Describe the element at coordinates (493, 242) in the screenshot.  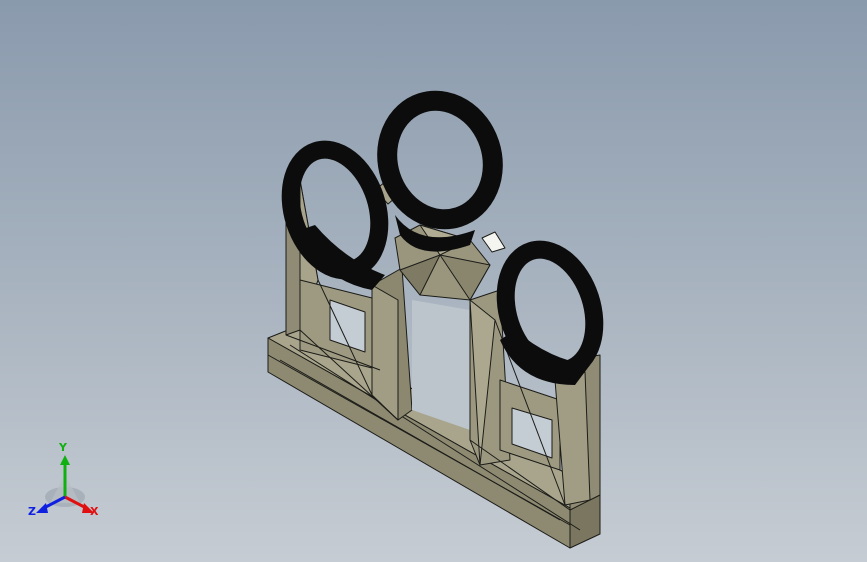
I see `hub-bright-facet` at that location.